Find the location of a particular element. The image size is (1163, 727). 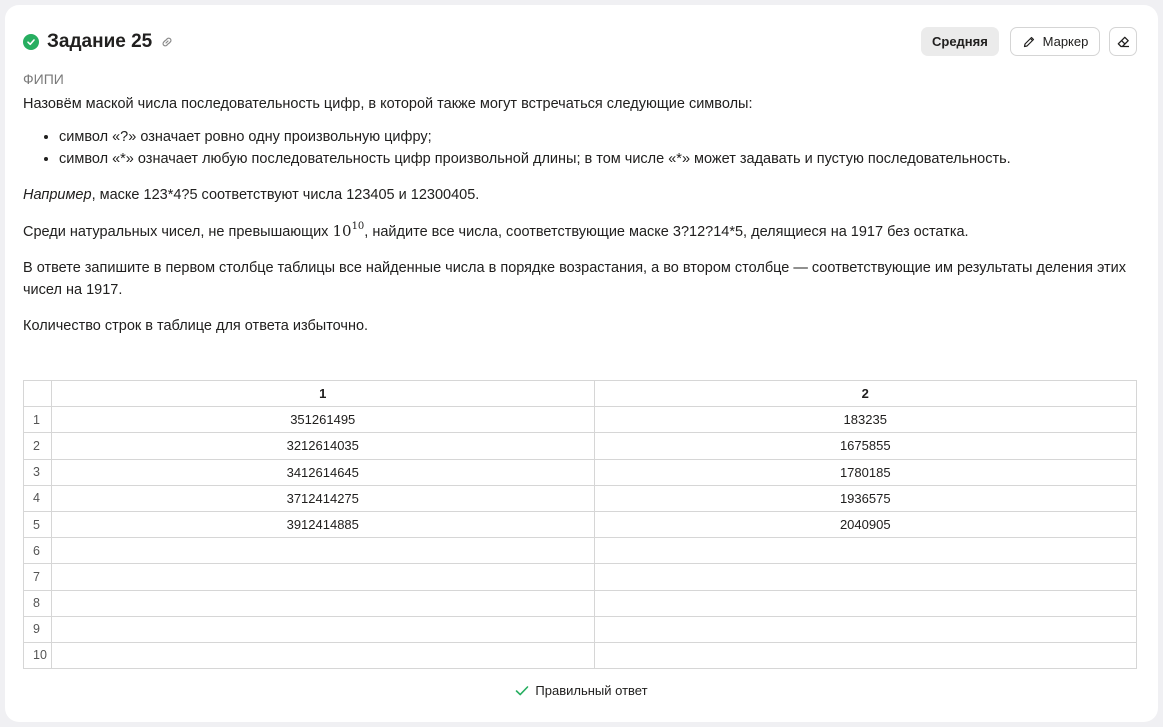

task-title: Задание 25 is located at coordinates (100, 41).